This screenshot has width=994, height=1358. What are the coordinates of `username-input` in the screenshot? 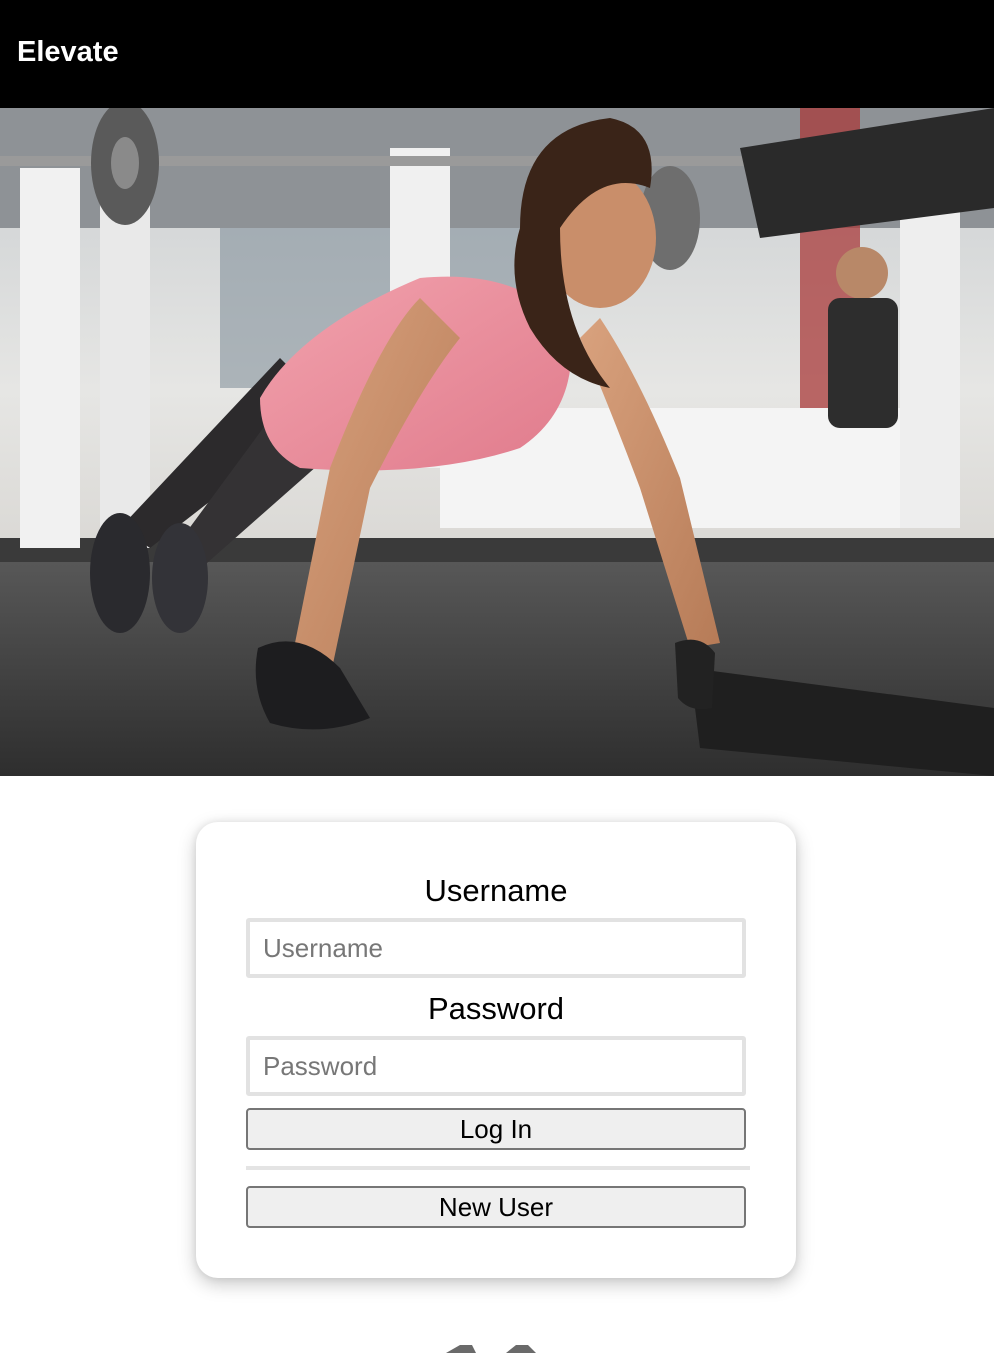 It's located at (496, 948).